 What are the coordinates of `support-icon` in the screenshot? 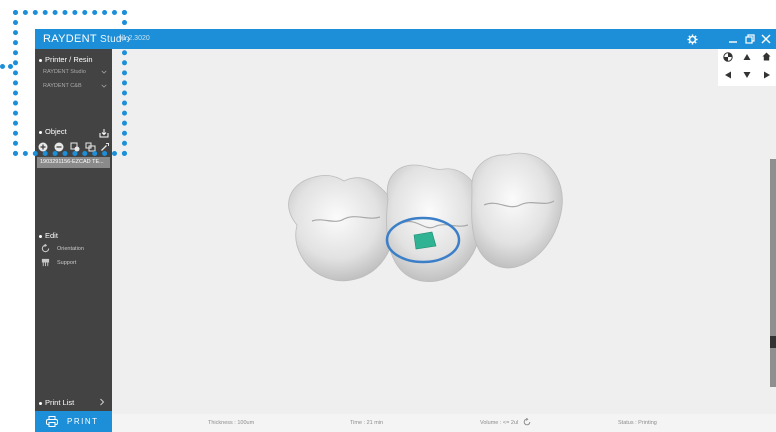 It's located at (45, 262).